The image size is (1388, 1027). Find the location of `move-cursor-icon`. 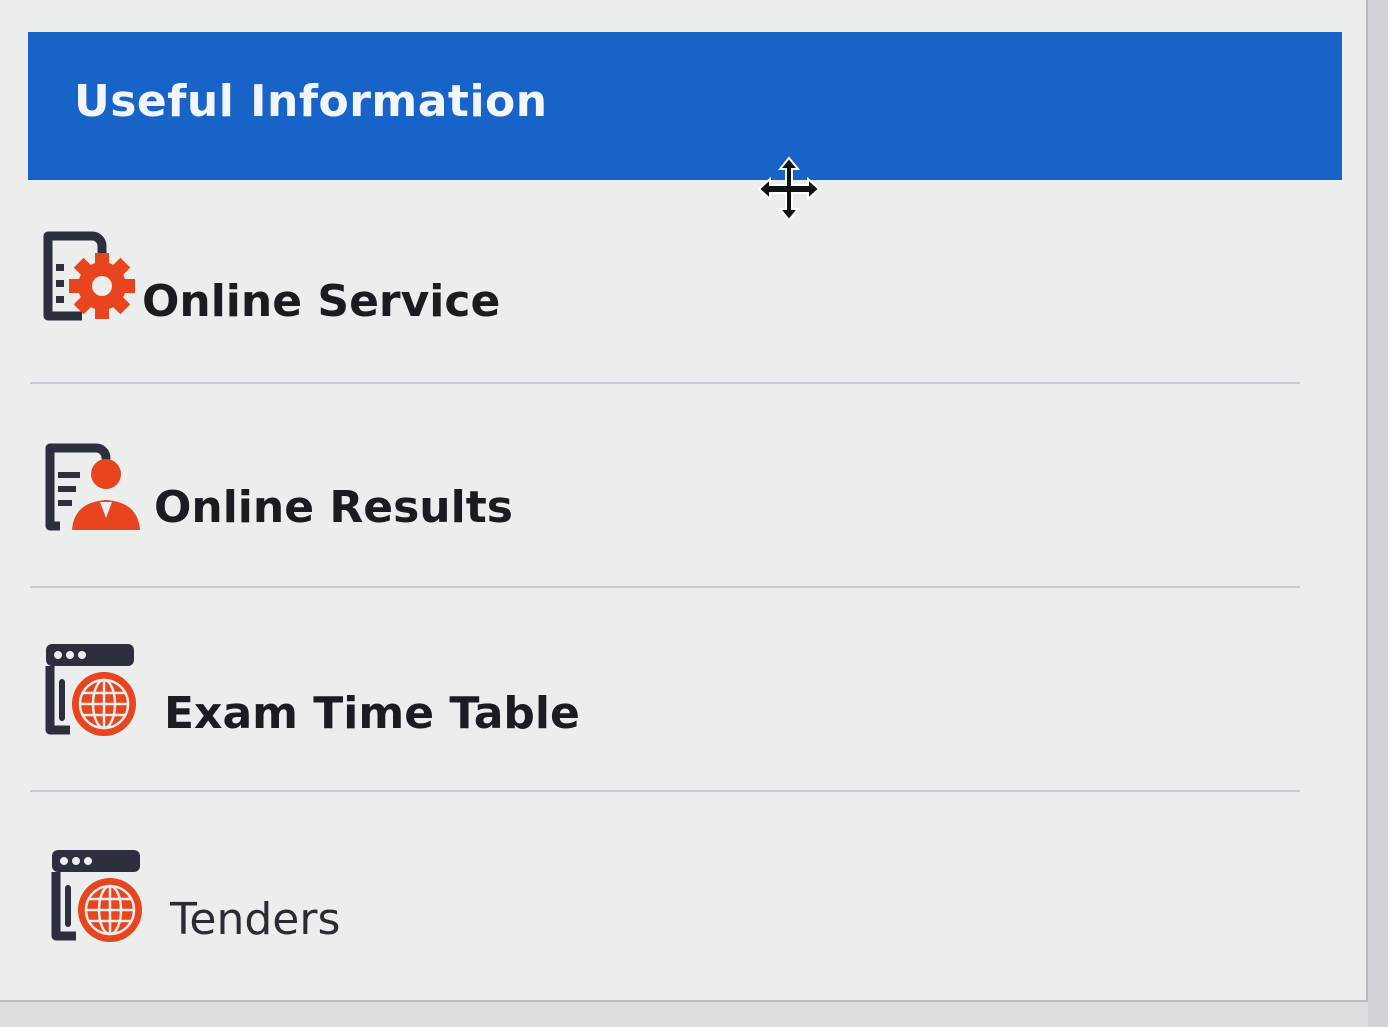

move-cursor-icon is located at coordinates (789, 189).